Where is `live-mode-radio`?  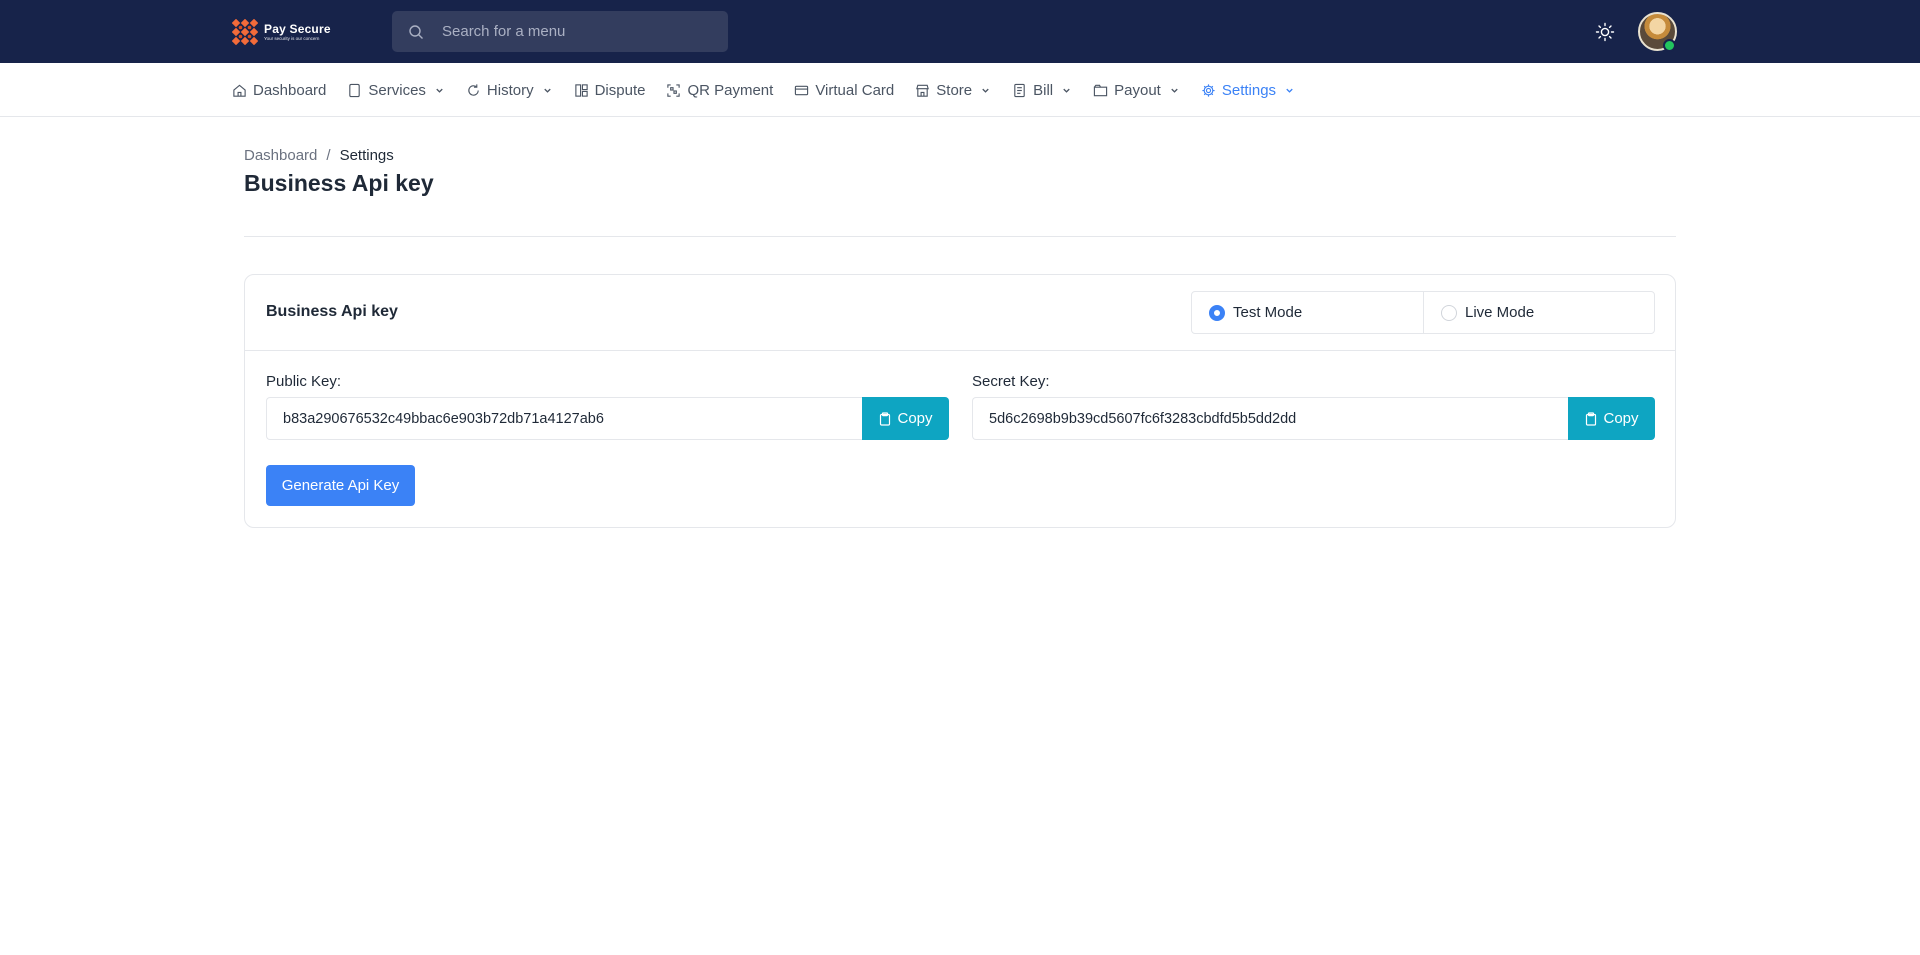 live-mode-radio is located at coordinates (1449, 313).